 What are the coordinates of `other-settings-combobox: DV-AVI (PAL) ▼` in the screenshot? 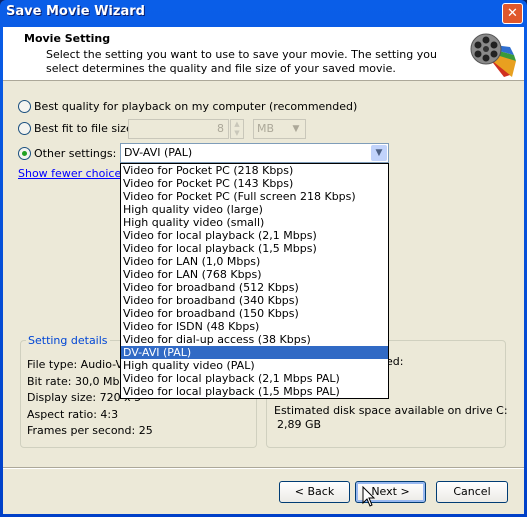 It's located at (254, 153).